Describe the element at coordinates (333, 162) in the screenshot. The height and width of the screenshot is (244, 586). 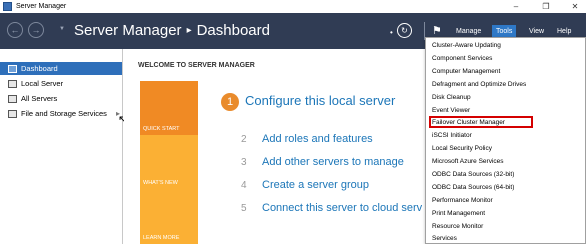
I see `step-add-servers: Add other servers to manage` at that location.